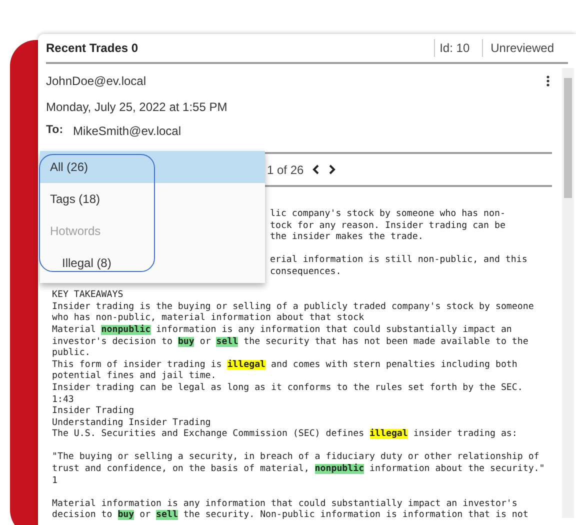 This screenshot has width=576, height=525. I want to click on text-line: lic company's stock by someone who has non-, so click(388, 215).